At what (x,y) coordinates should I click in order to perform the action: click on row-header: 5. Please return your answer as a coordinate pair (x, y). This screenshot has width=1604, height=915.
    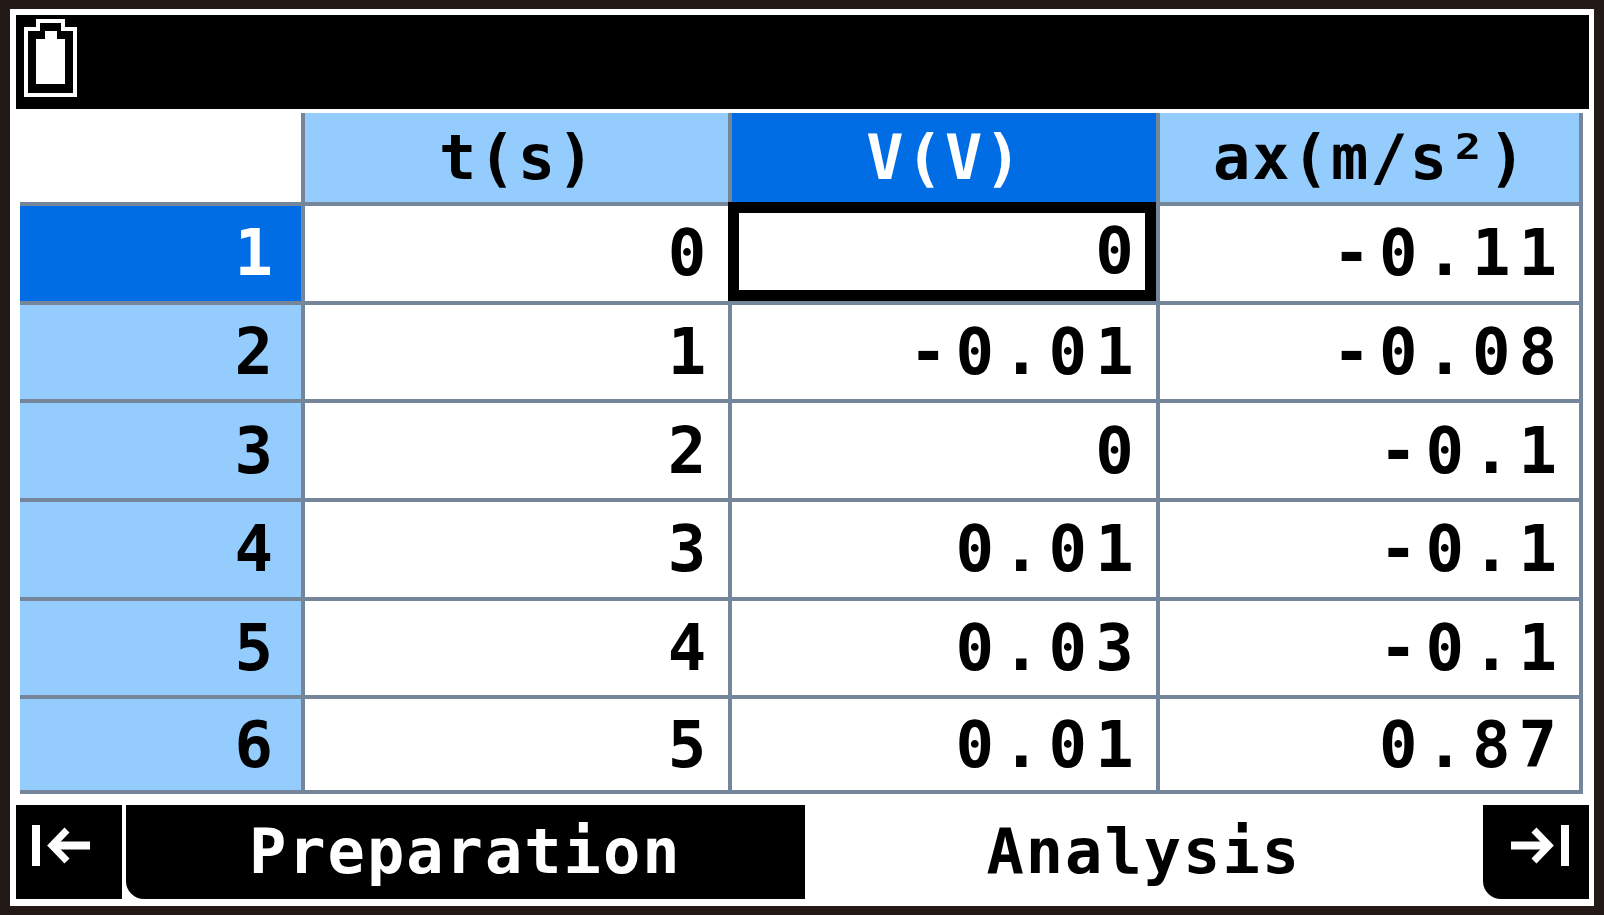
    Looking at the image, I should click on (160, 646).